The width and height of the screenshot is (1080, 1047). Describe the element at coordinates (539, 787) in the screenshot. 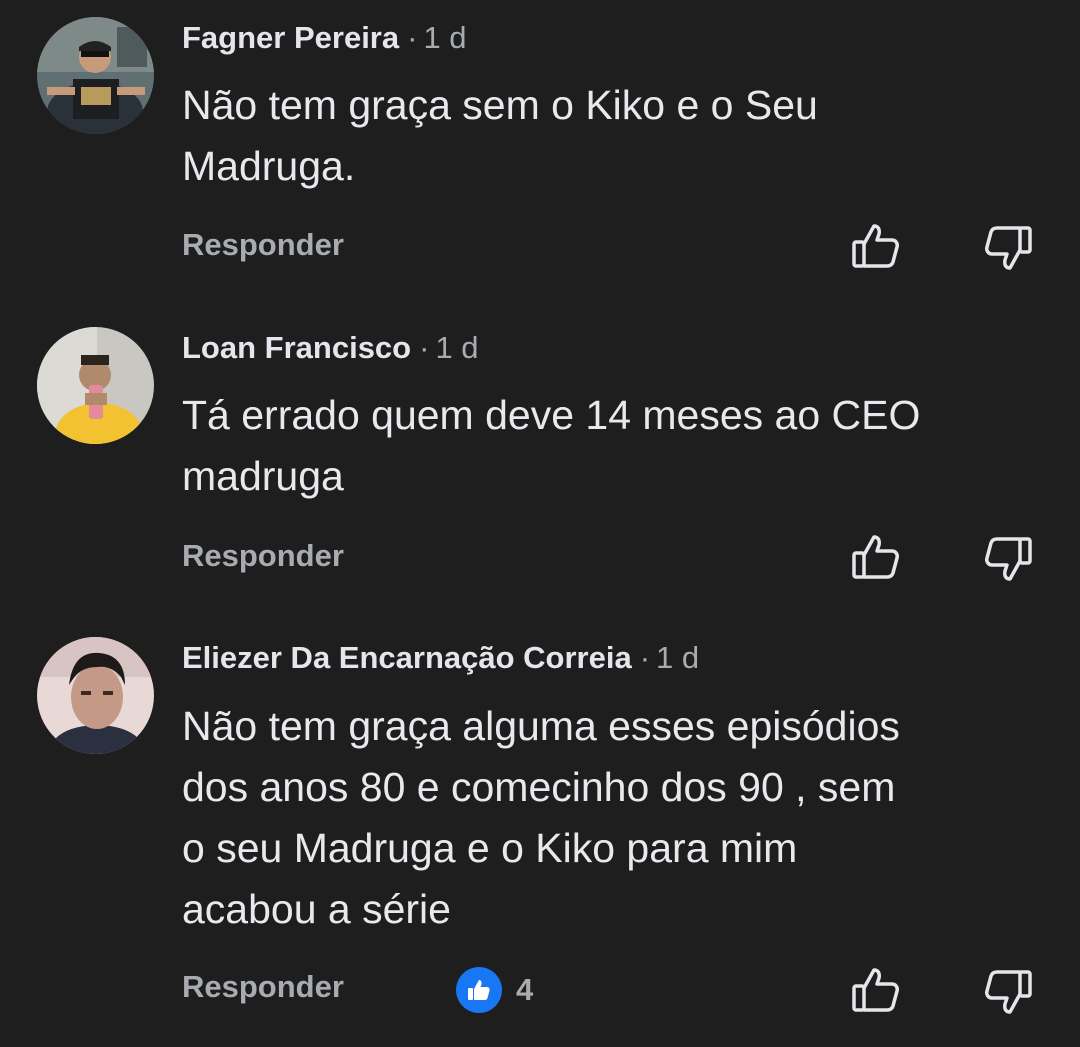

I see `comment-text-line: dos anos 80 e comecinho dos 90 , sem` at that location.